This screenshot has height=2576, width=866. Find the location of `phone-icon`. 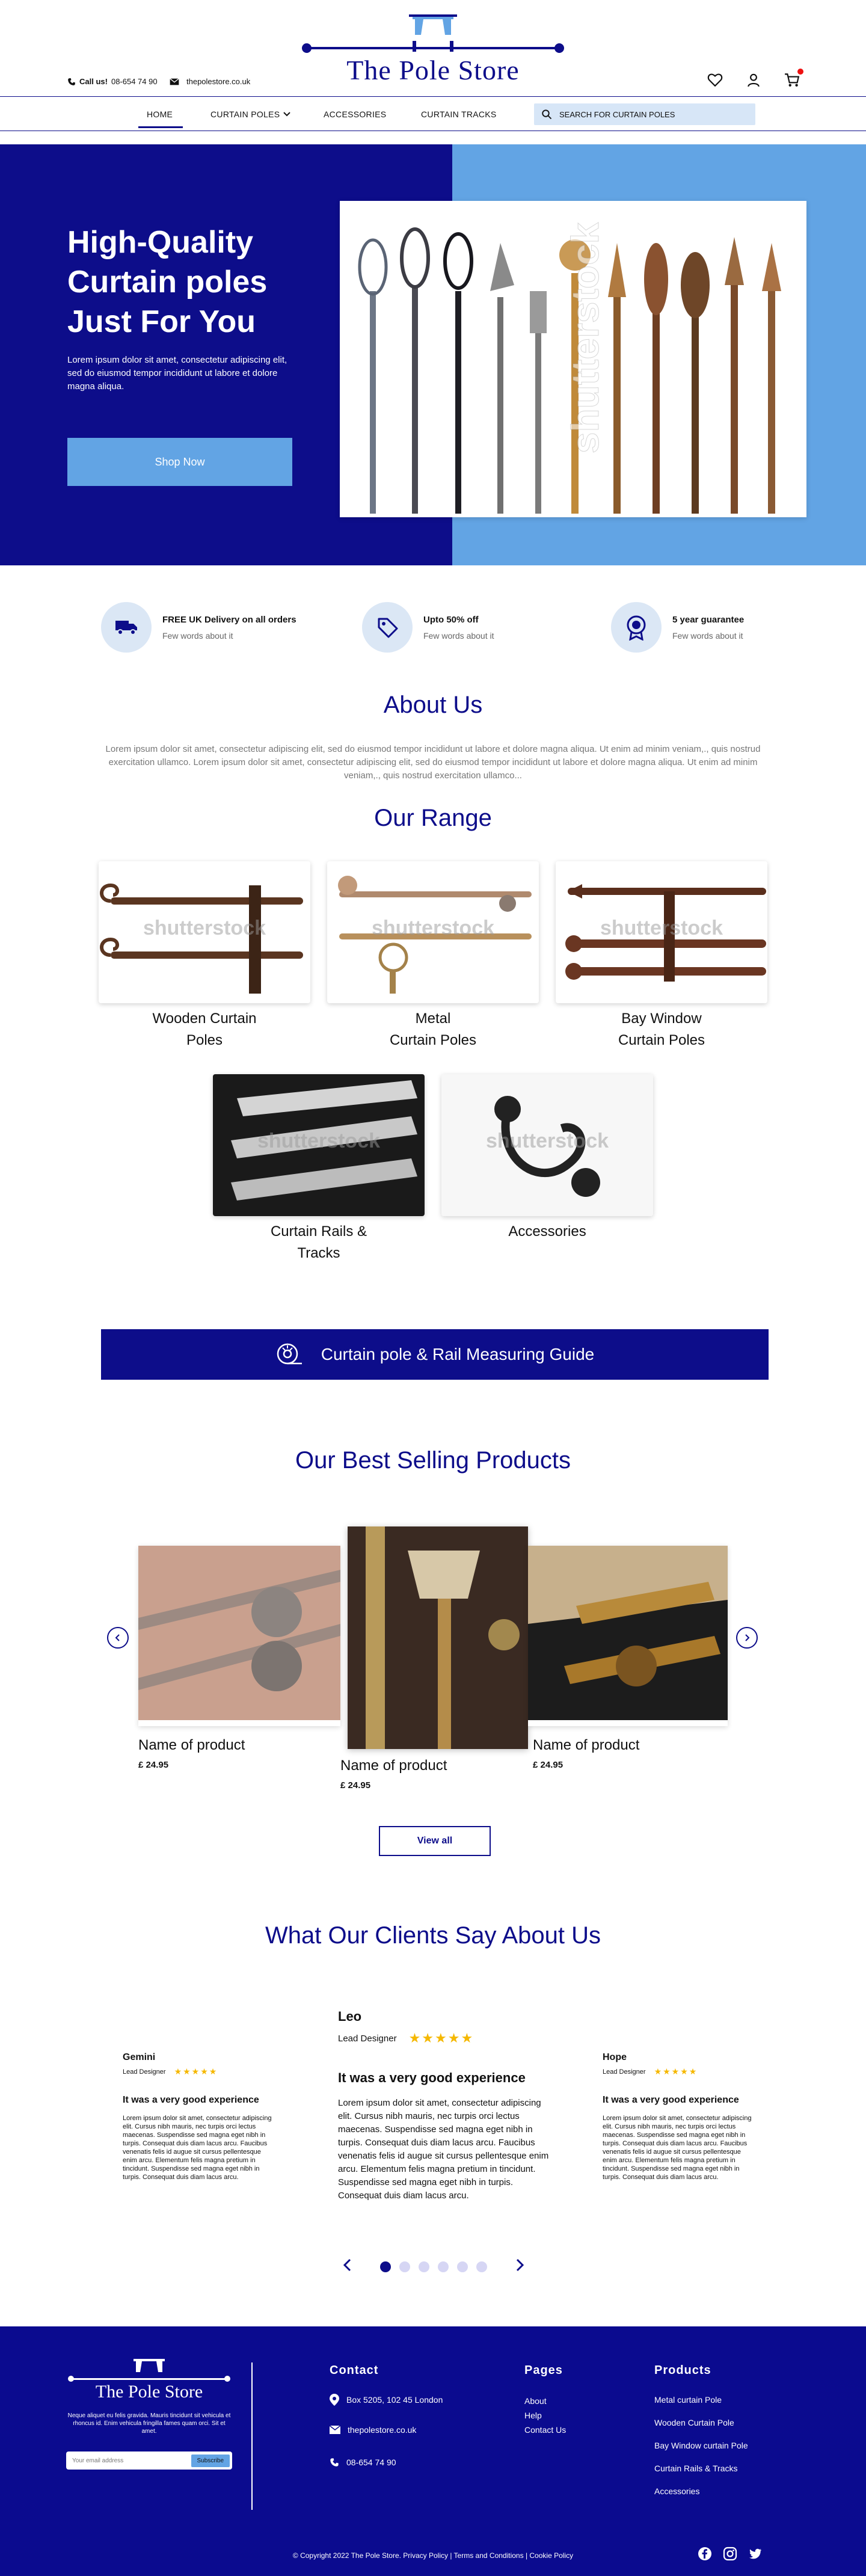

phone-icon is located at coordinates (71, 81).